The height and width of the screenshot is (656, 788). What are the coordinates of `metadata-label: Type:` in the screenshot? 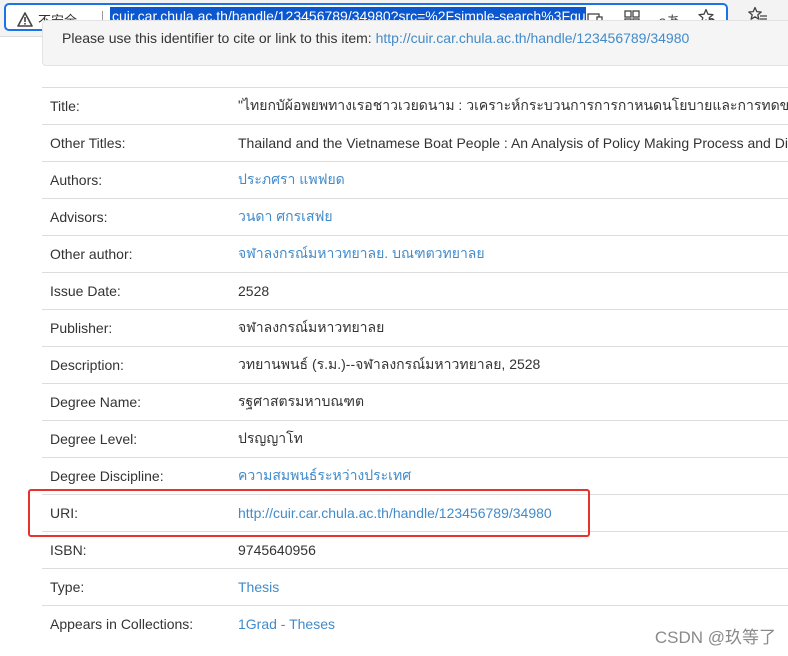 It's located at (140, 587).